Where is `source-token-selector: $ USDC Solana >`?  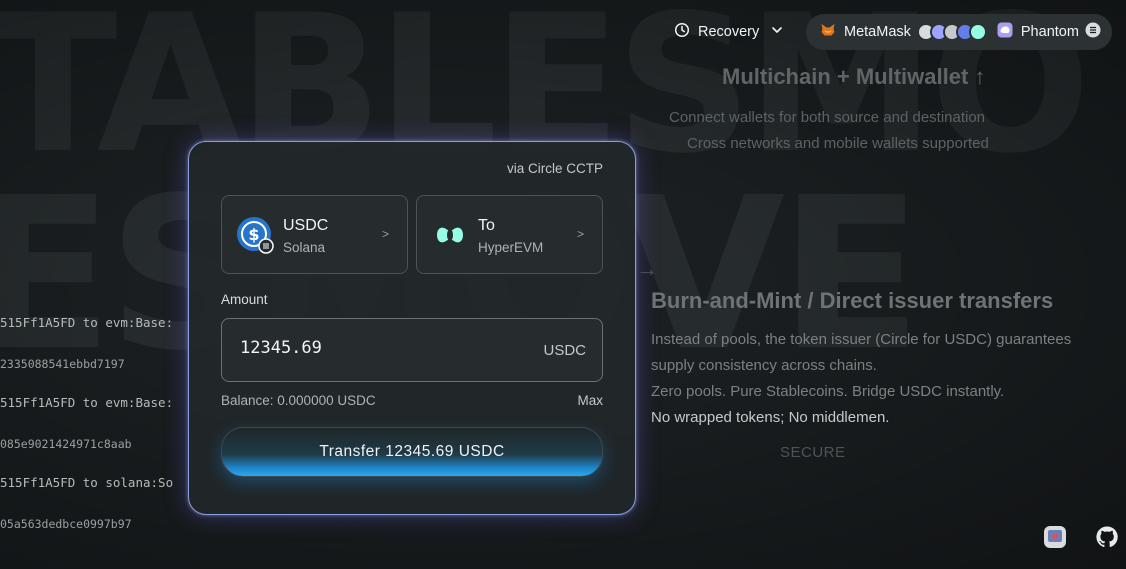
source-token-selector: $ USDC Solana > is located at coordinates (314, 234).